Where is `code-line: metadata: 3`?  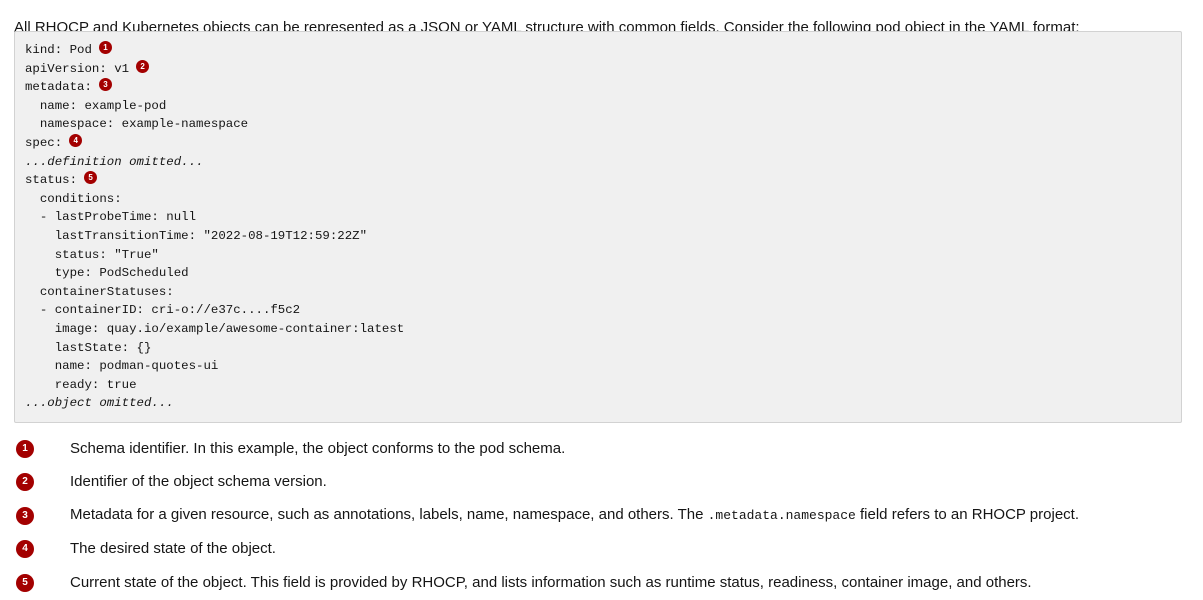 code-line: metadata: 3 is located at coordinates (598, 87).